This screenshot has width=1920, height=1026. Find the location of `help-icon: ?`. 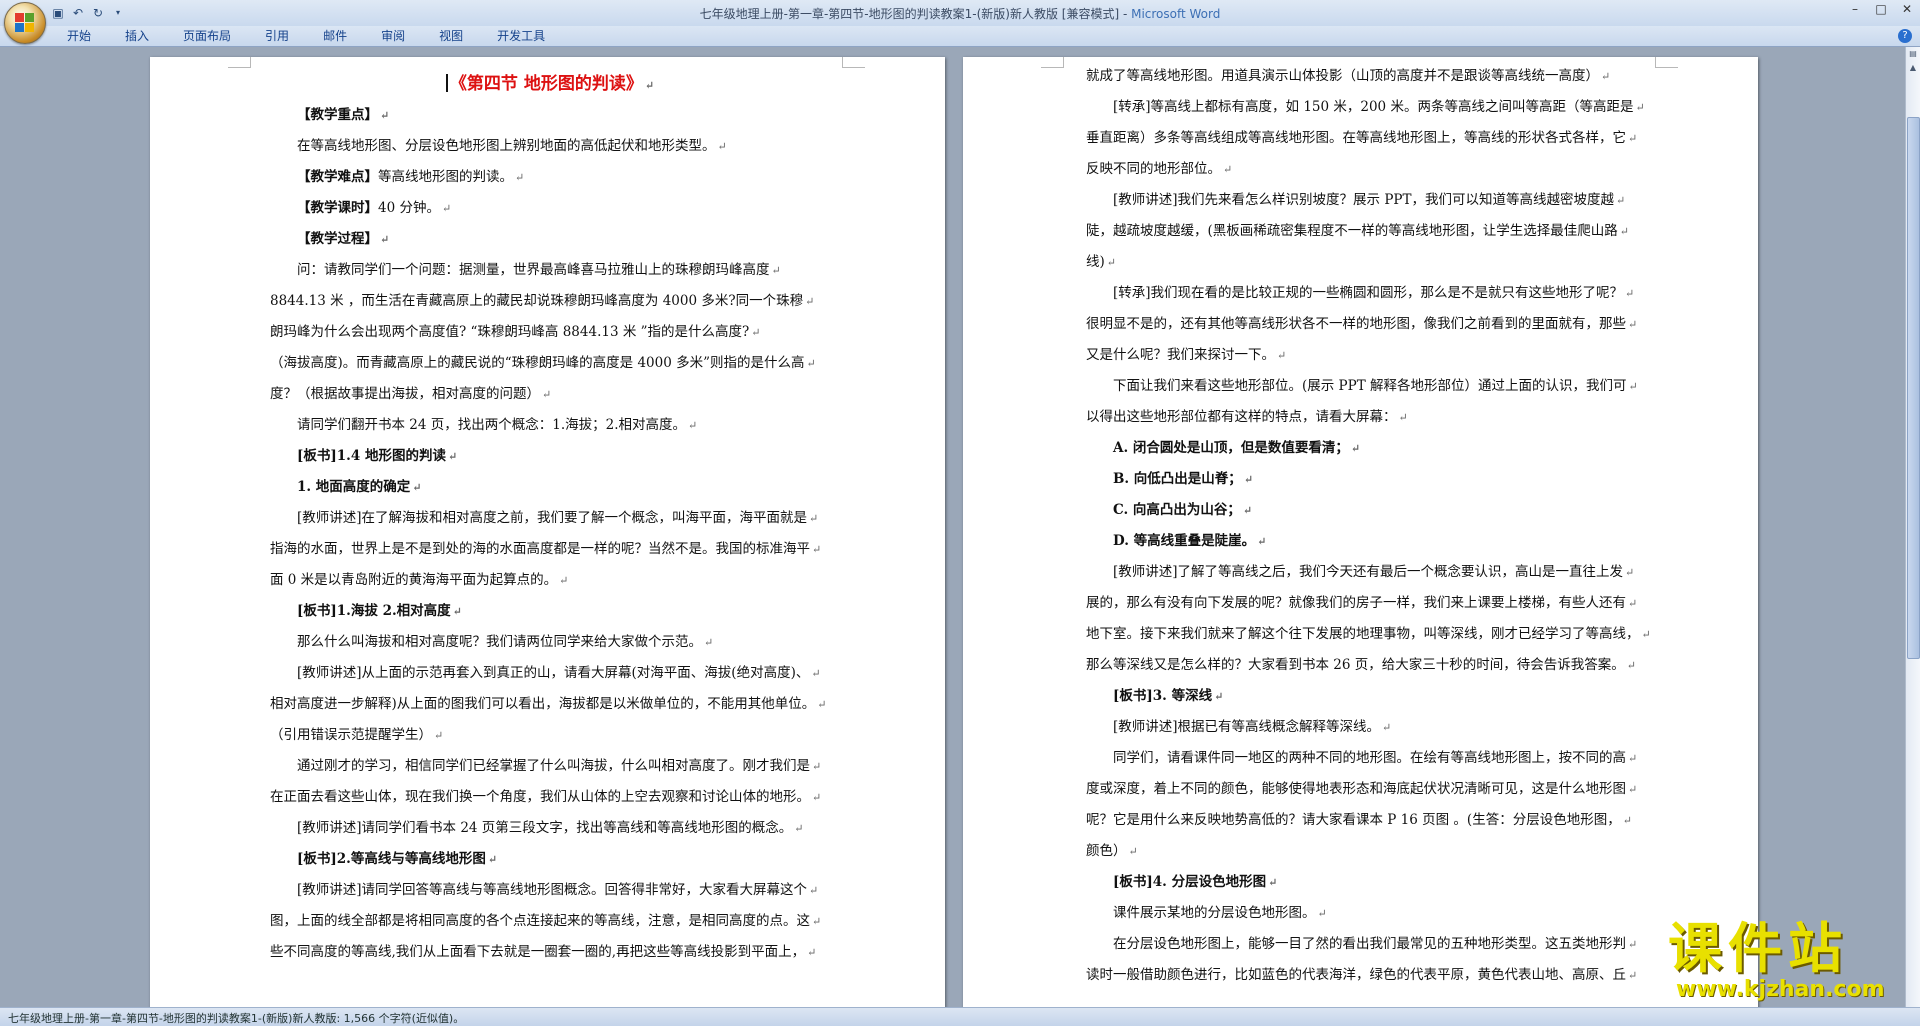

help-icon: ? is located at coordinates (1905, 36).